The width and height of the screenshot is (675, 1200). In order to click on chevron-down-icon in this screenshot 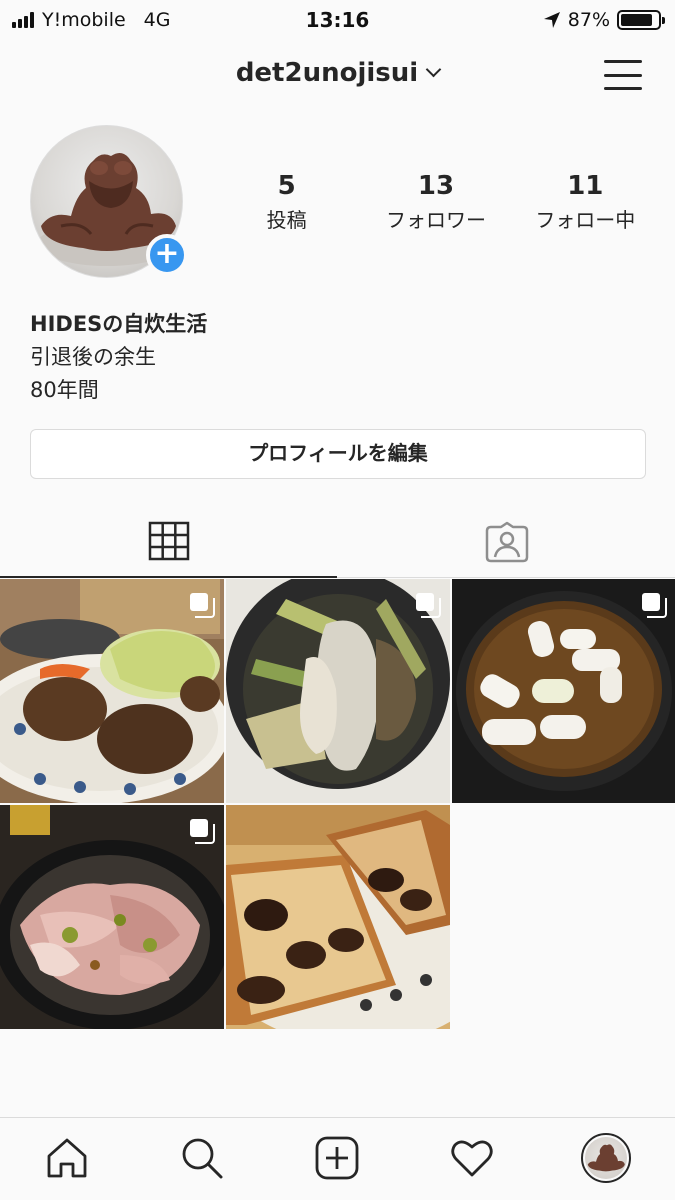, I will do `click(433, 69)`.